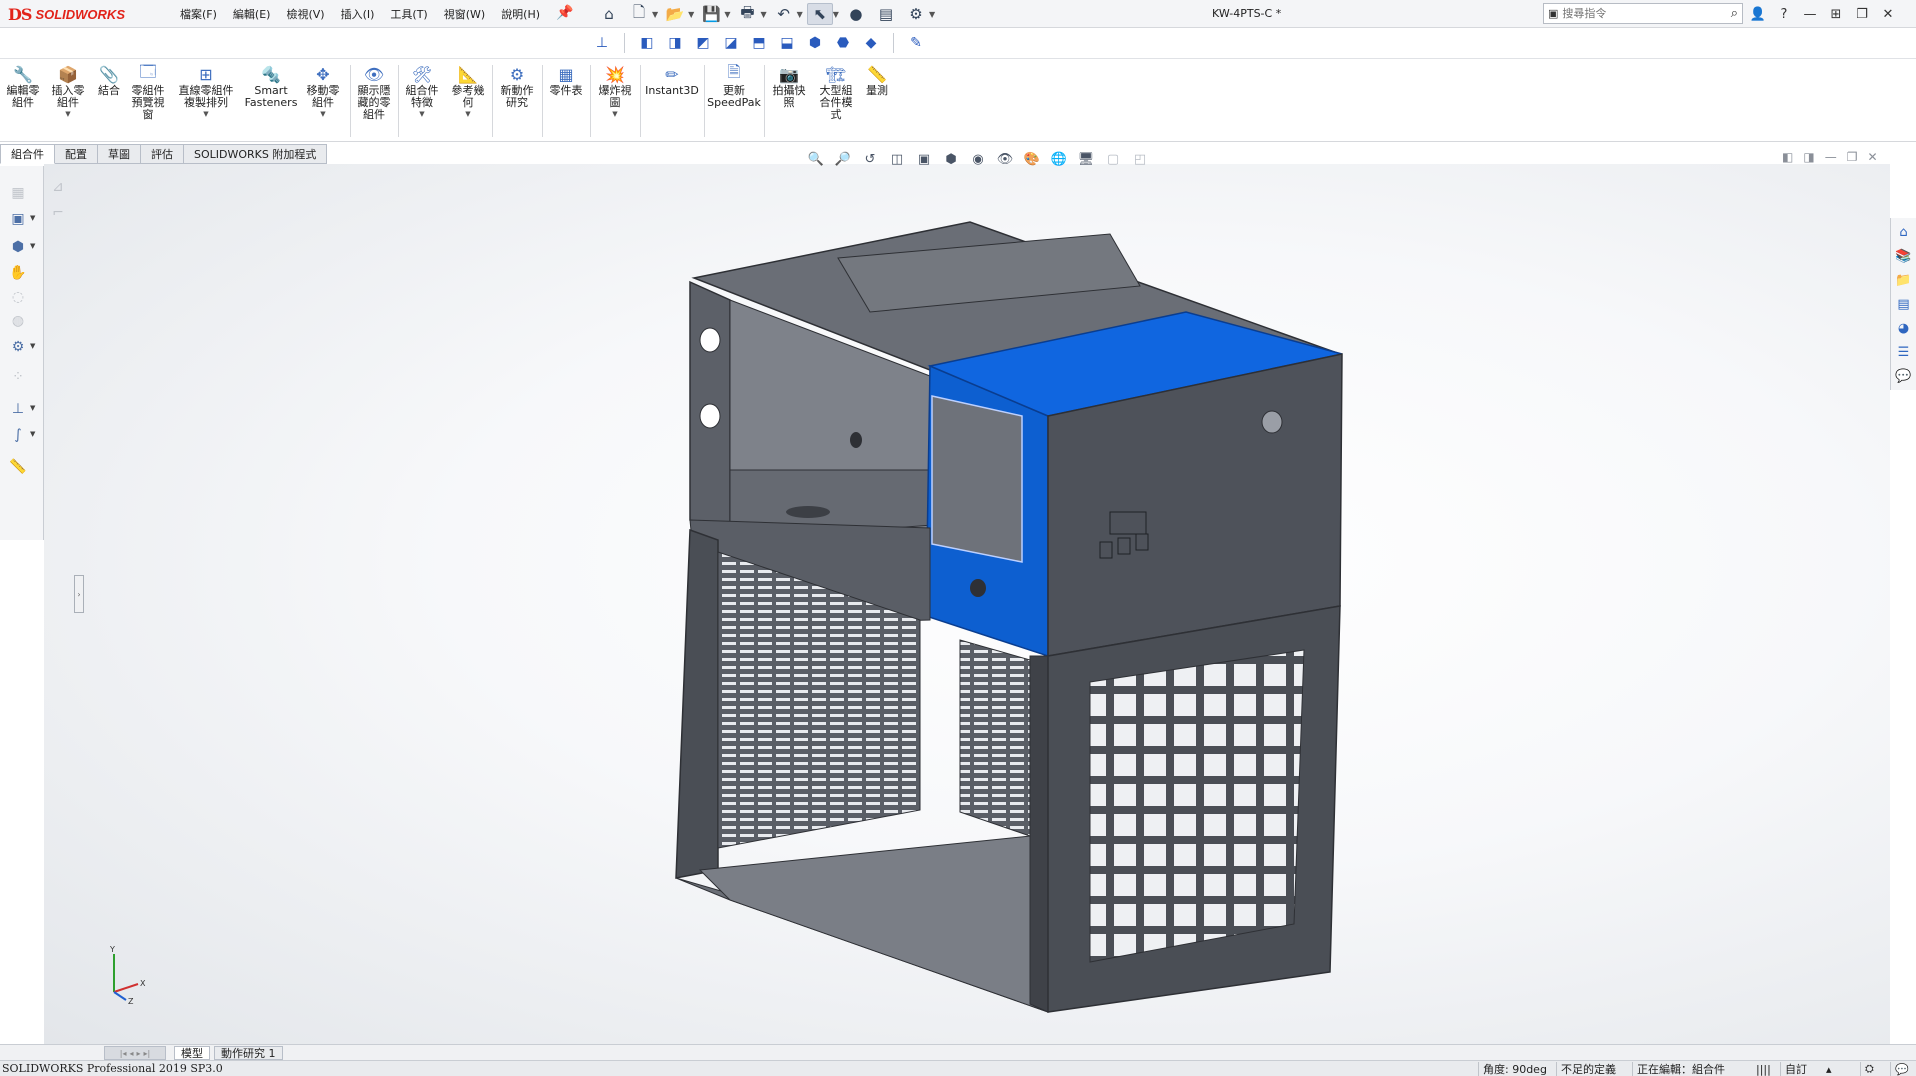 This screenshot has height=1076, width=1916. I want to click on chat-icon: 💬, so click(1901, 1069).